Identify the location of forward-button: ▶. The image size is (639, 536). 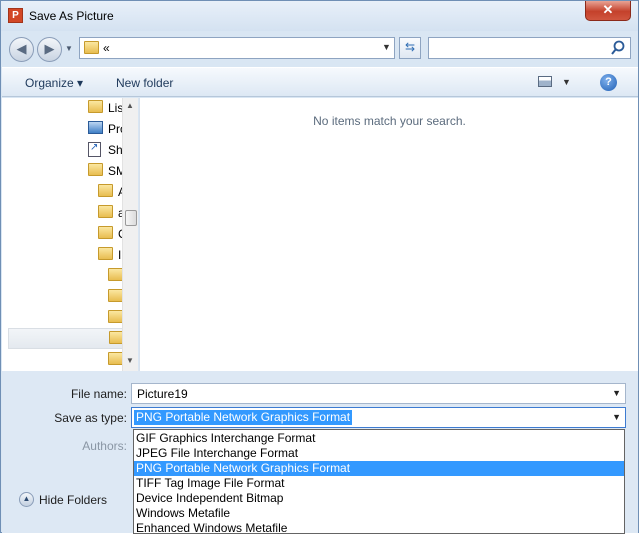
(49, 49).